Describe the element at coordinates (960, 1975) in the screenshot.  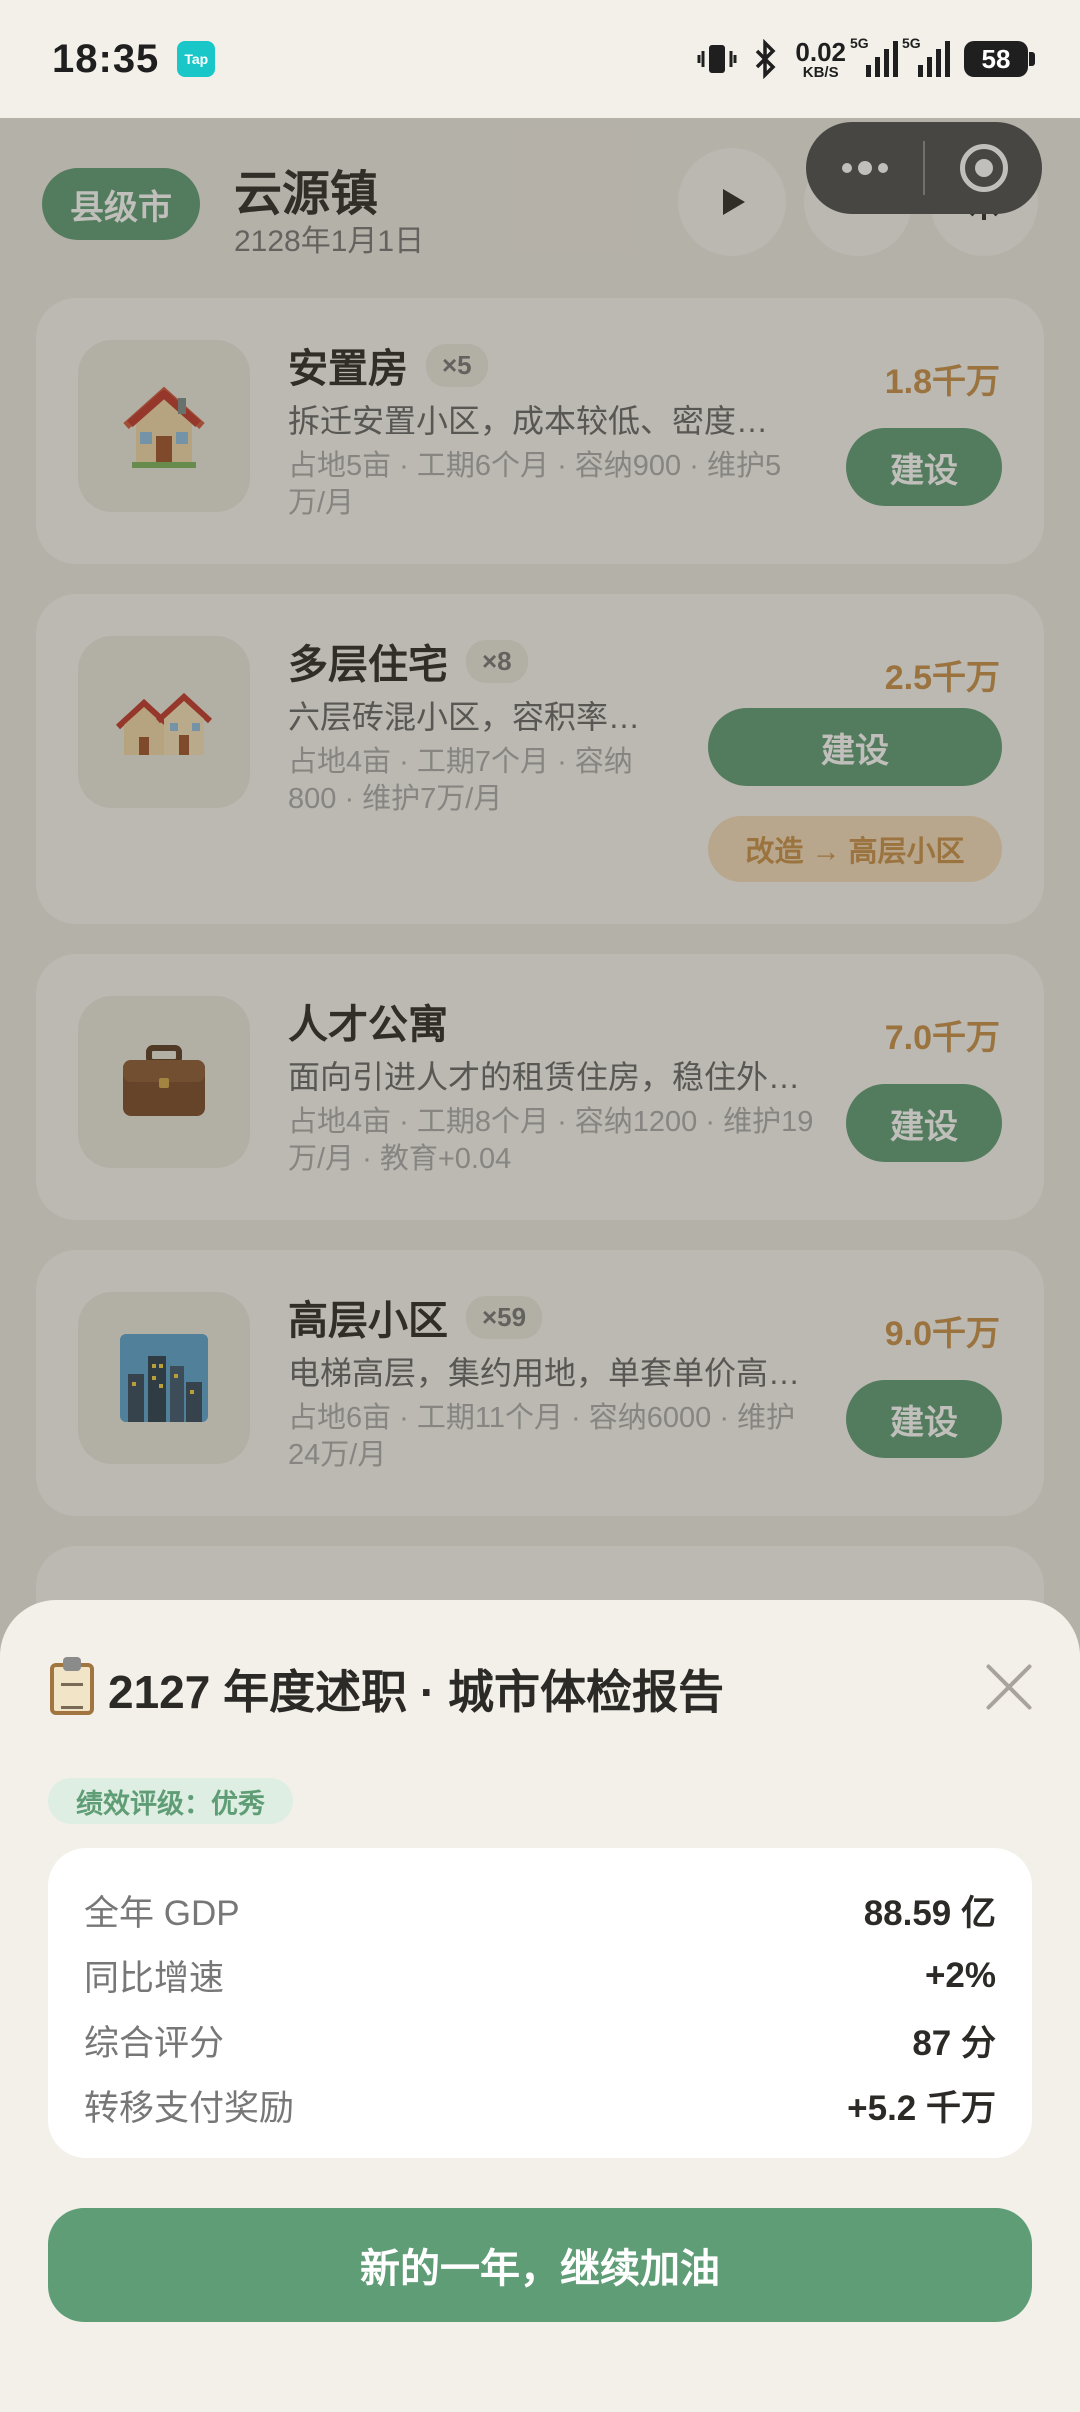
I see `stat-value: +2%` at that location.